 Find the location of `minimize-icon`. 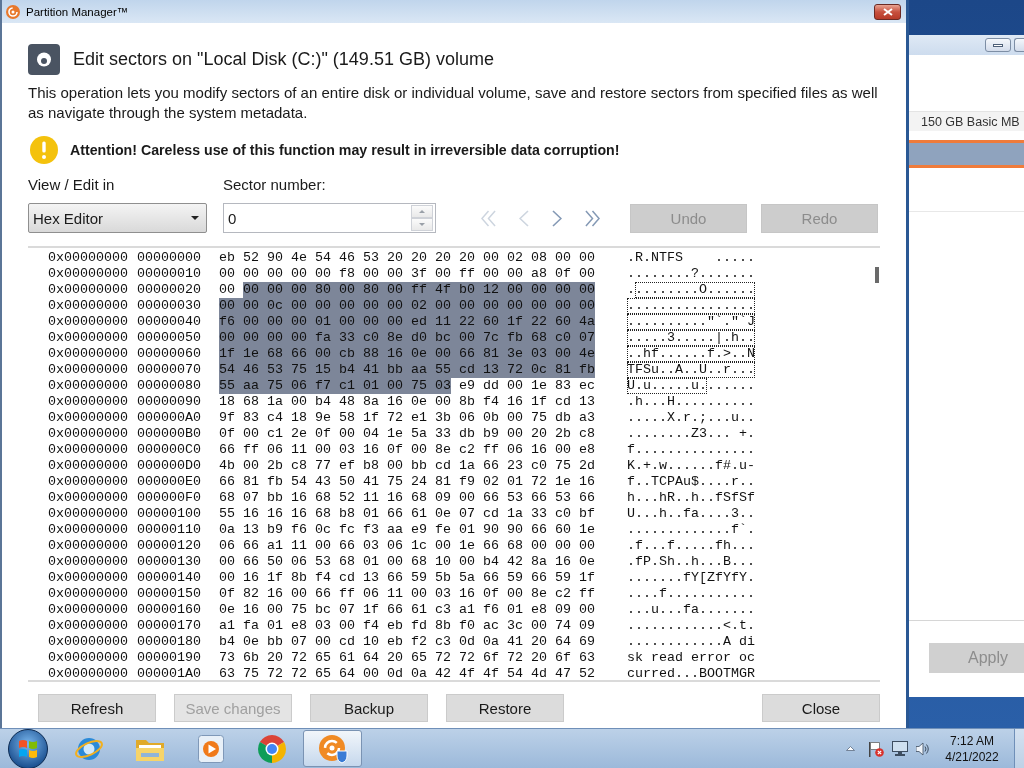

minimize-icon is located at coordinates (998, 45).